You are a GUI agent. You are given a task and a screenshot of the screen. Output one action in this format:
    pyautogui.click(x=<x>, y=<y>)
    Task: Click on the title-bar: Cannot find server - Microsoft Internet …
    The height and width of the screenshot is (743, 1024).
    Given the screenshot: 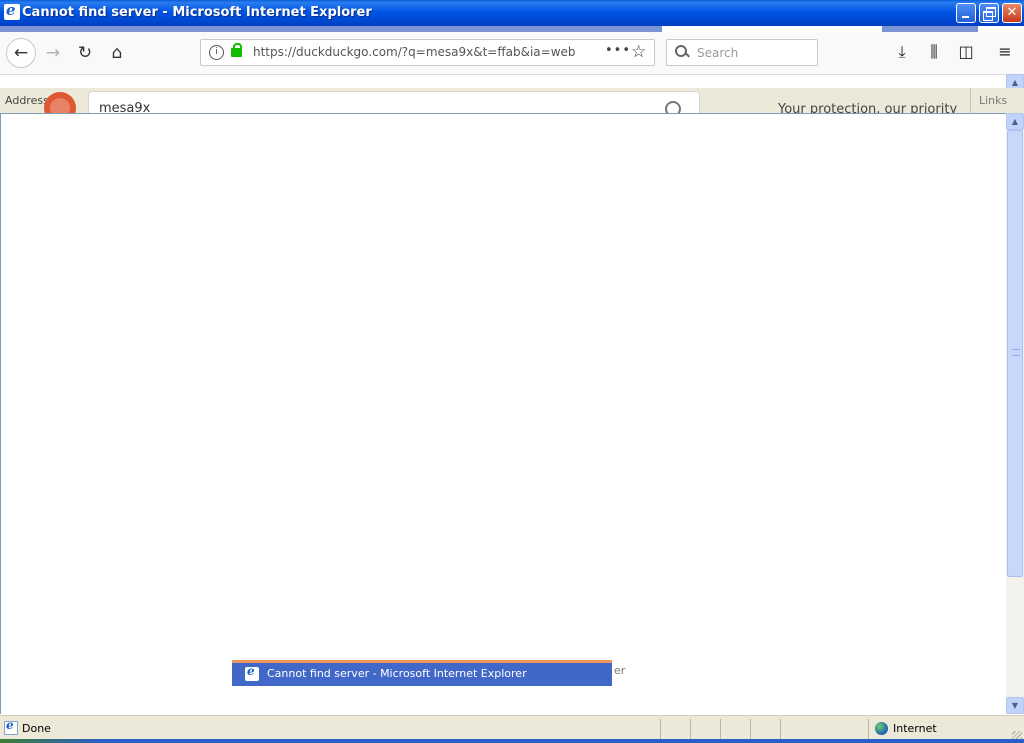 What is the action you would take?
    pyautogui.click(x=512, y=13)
    